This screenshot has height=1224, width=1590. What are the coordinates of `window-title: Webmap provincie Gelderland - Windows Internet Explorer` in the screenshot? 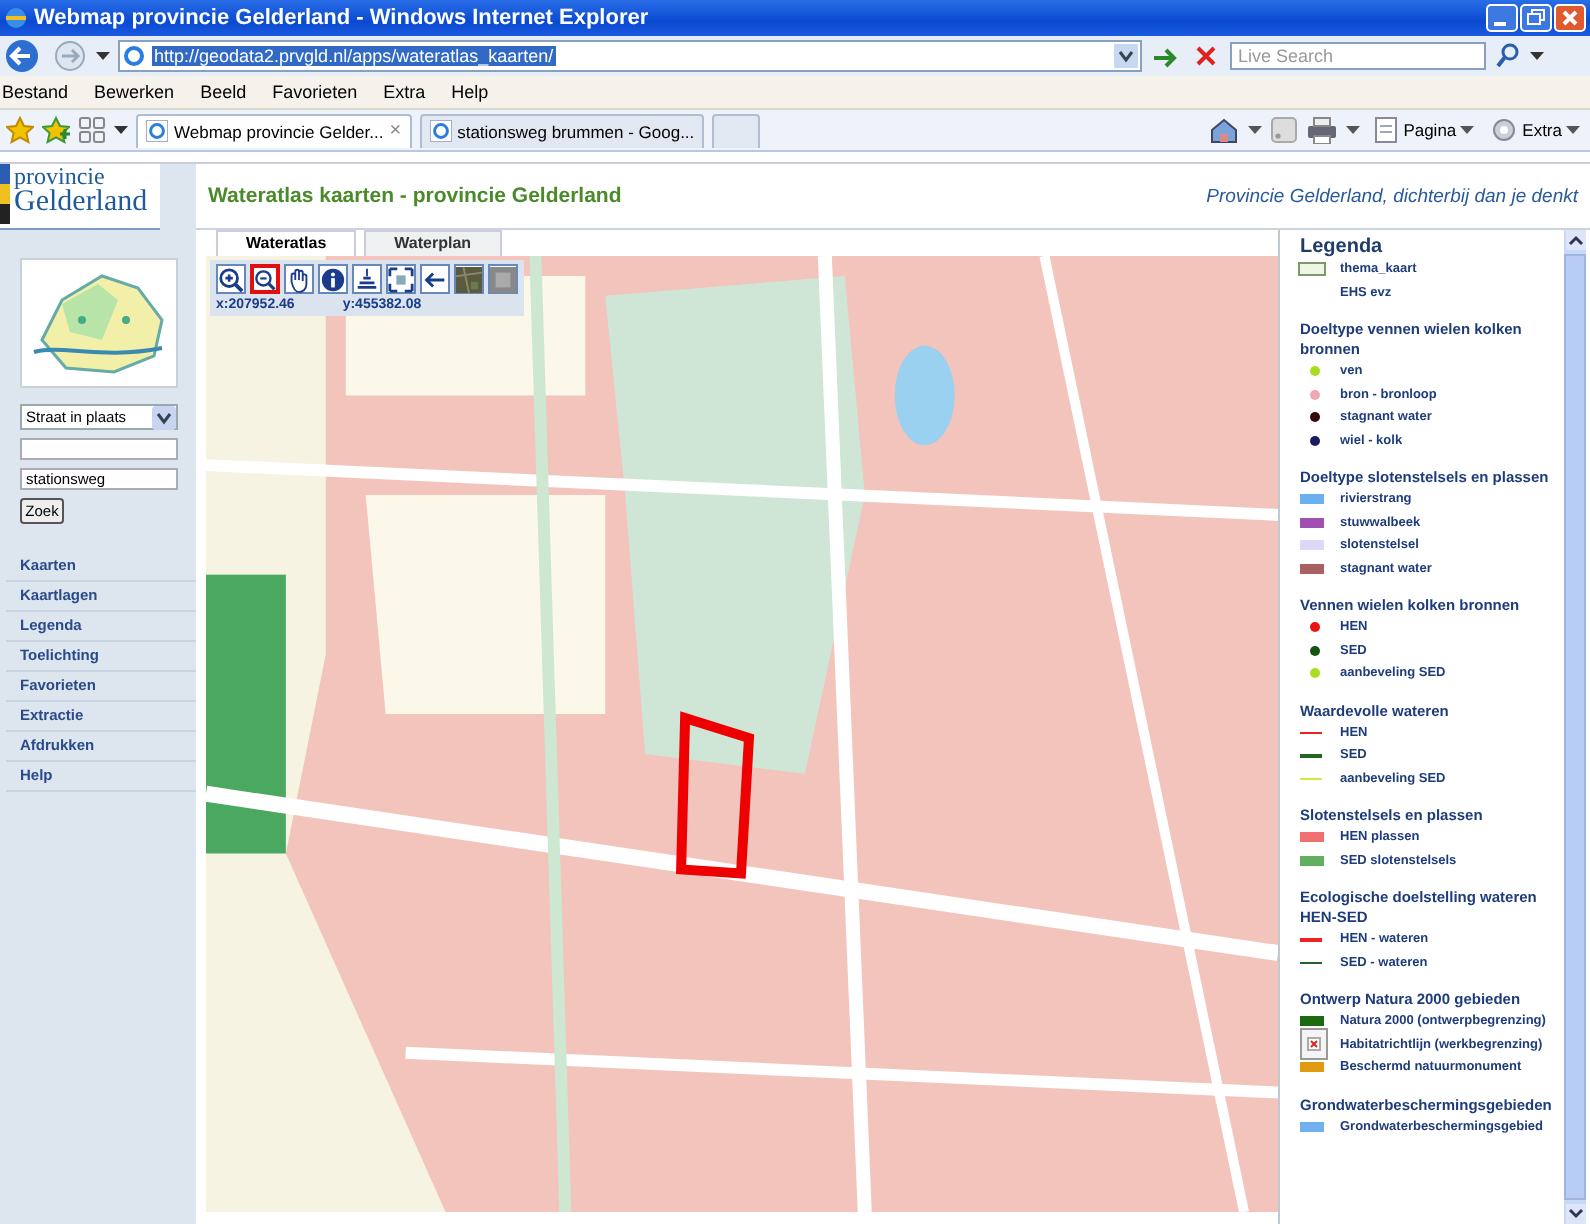 It's located at (342, 18).